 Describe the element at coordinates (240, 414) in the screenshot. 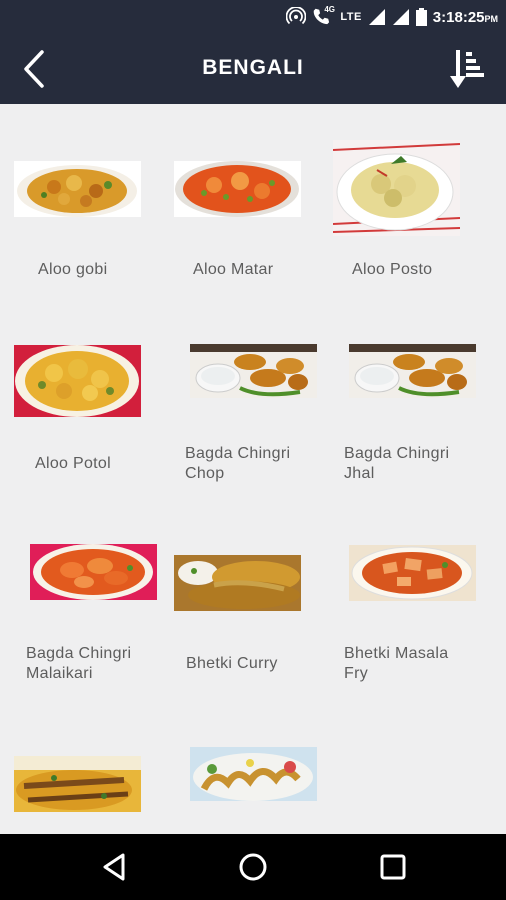

I see `recipe-card-bagda-chingri-chop: Bagda Chingri Chop` at that location.